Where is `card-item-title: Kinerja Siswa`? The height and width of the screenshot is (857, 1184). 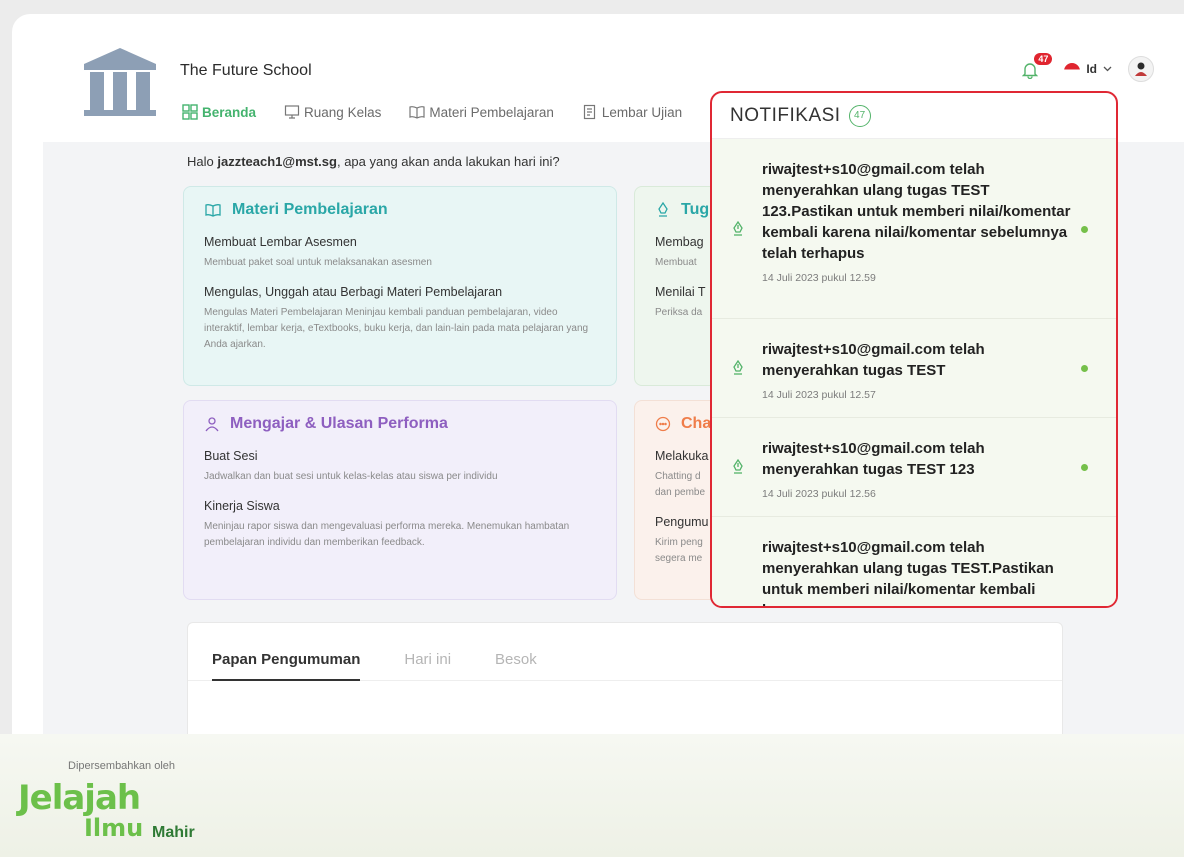
card-item-title: Kinerja Siswa is located at coordinates (400, 506).